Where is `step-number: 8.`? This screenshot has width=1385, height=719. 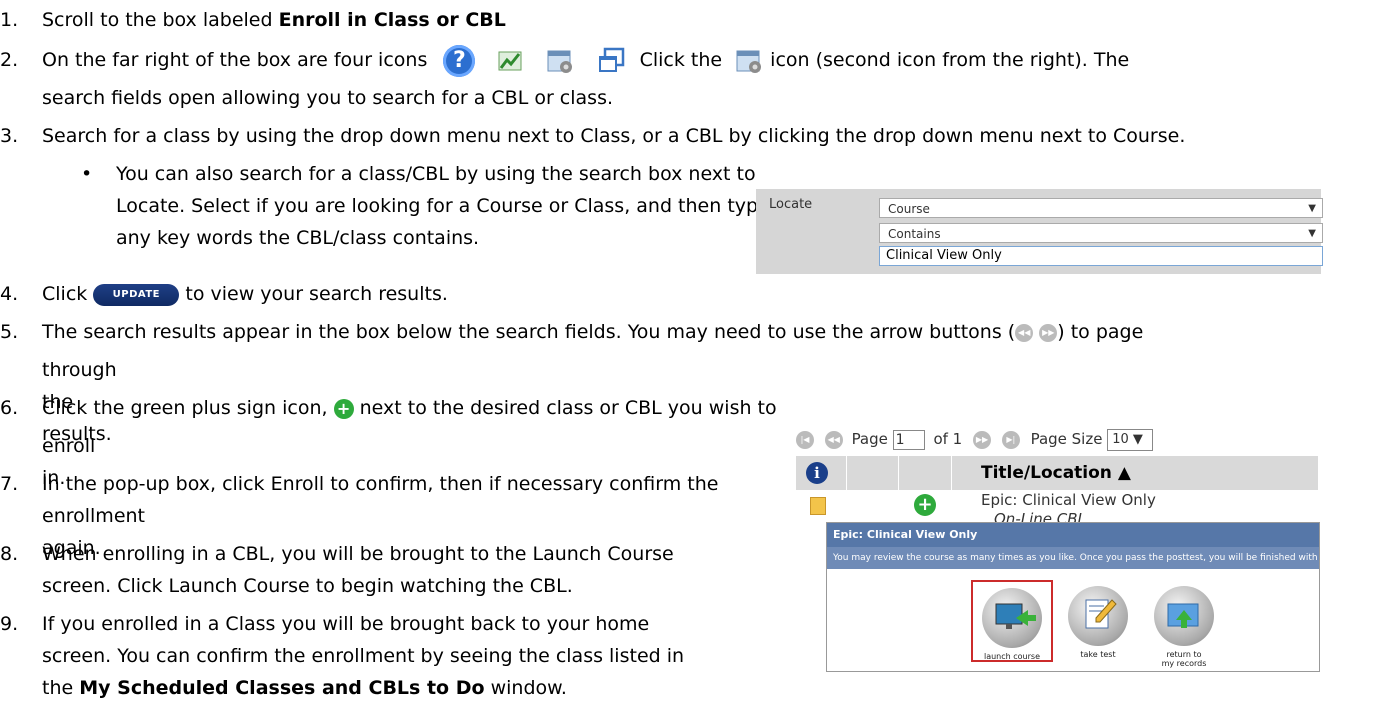
step-number: 8. is located at coordinates (9, 554).